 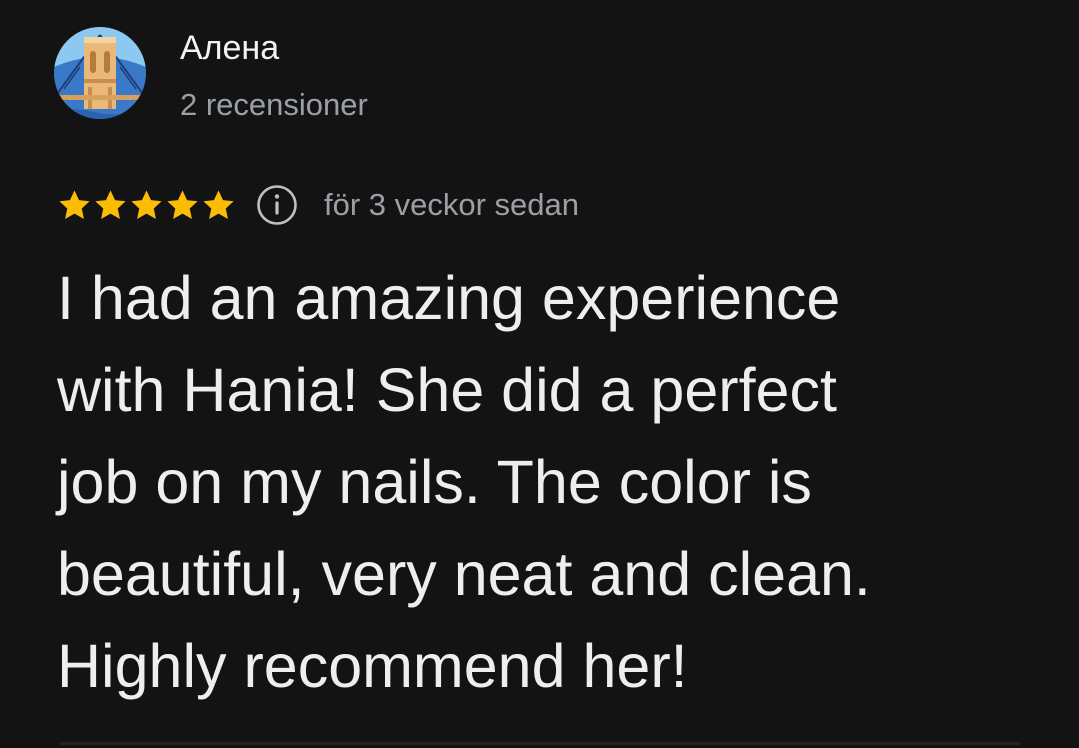 What do you see at coordinates (277, 205) in the screenshot?
I see `info-icon` at bounding box center [277, 205].